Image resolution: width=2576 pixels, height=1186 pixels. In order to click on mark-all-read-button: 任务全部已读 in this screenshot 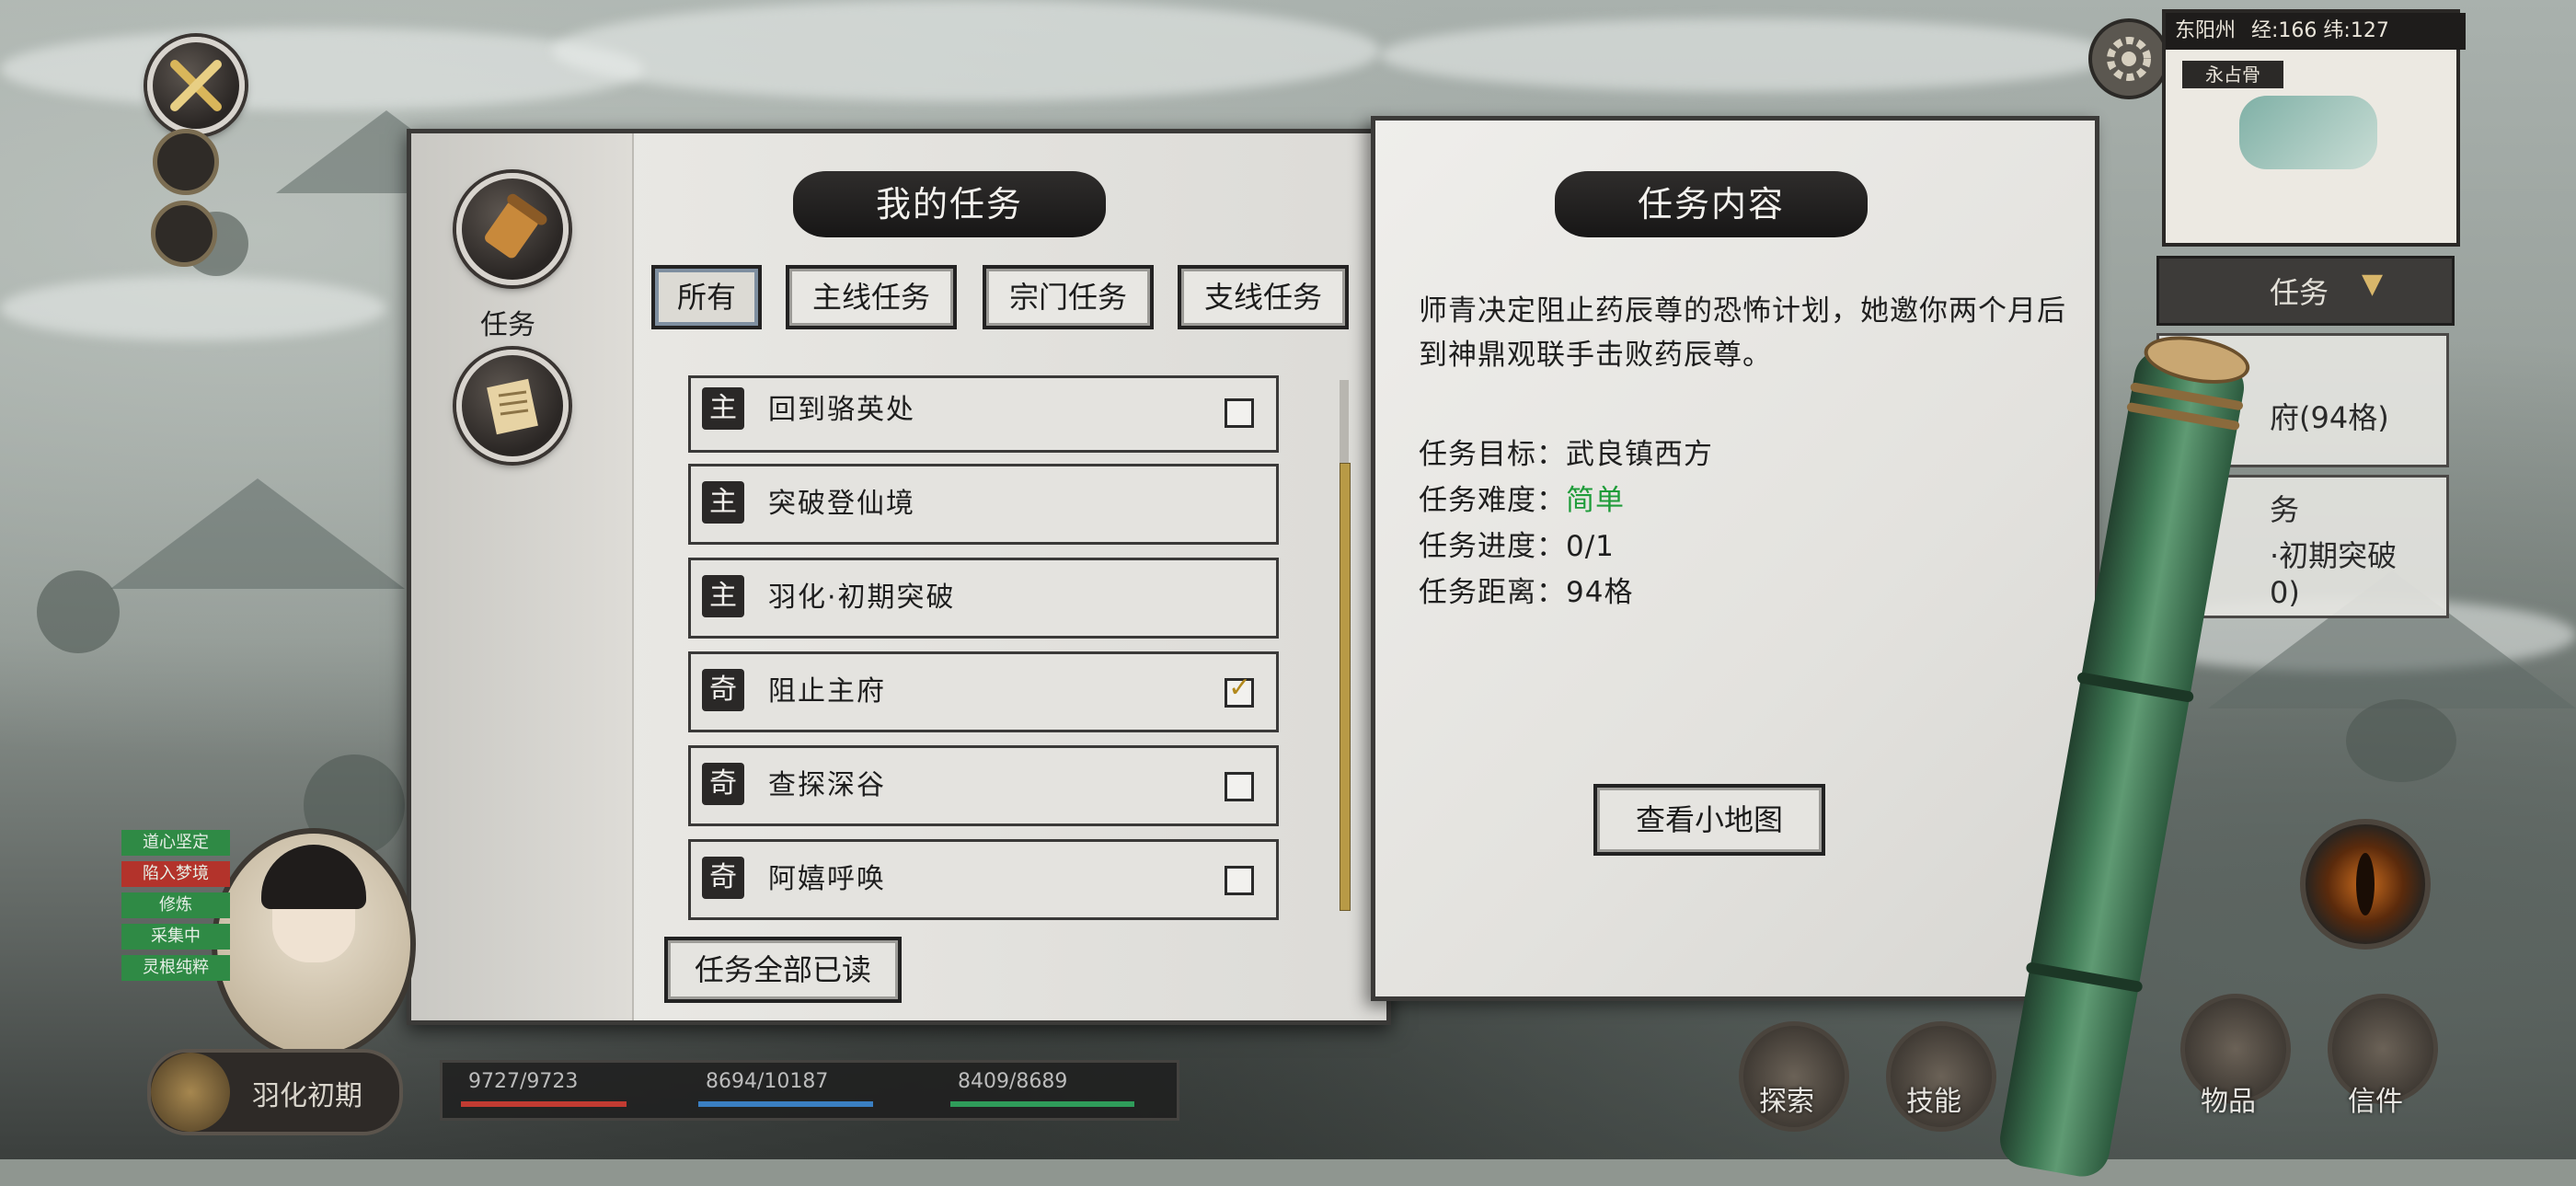, I will do `click(783, 970)`.